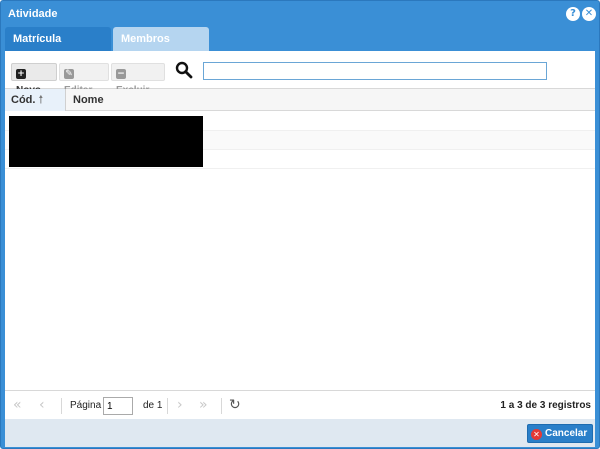 This screenshot has width=600, height=449. I want to click on cancel-button: ✕ Cancelar, so click(560, 433).